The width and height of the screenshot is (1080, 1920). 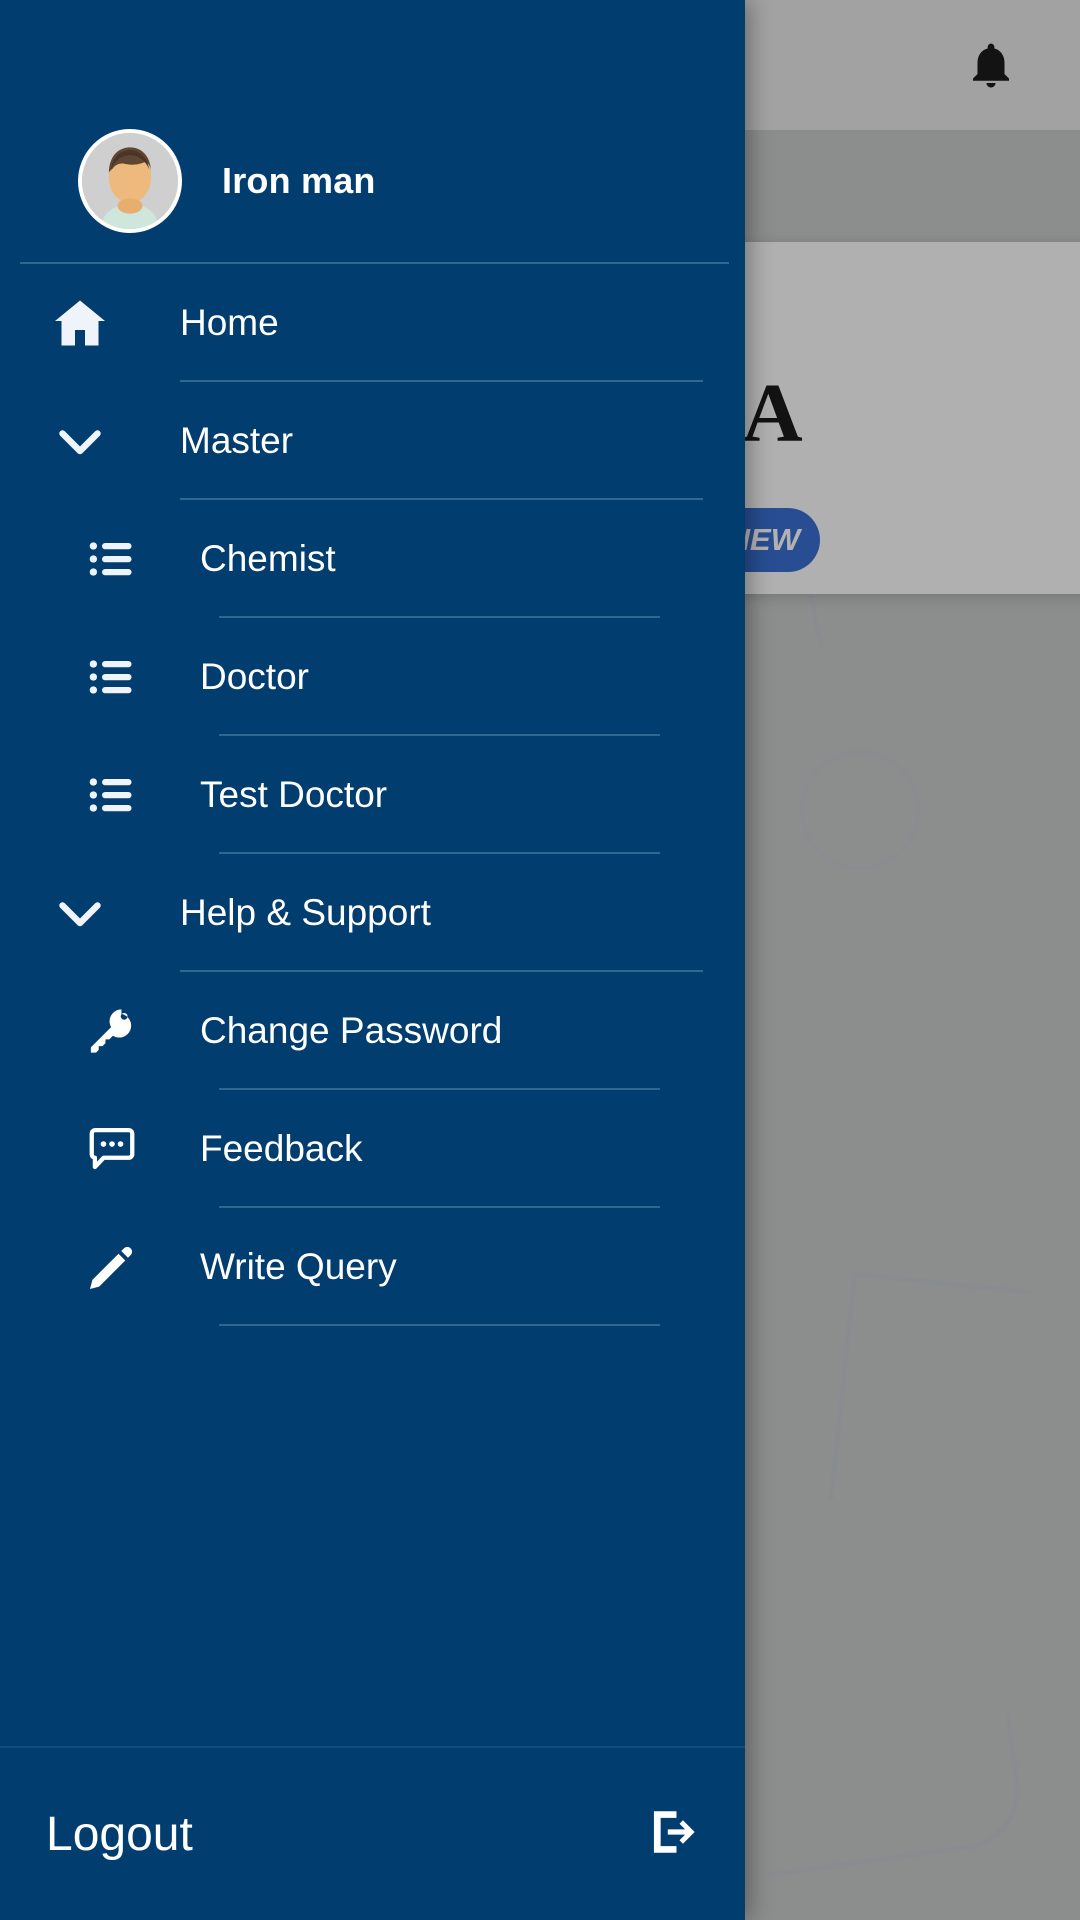 What do you see at coordinates (80, 323) in the screenshot?
I see `home-icon` at bounding box center [80, 323].